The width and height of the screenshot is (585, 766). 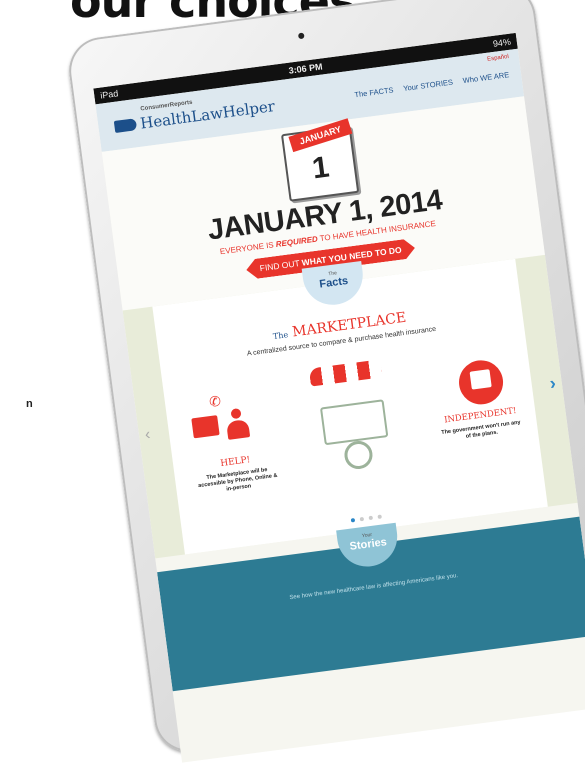 What do you see at coordinates (428, 85) in the screenshot?
I see `nav-item-stories: Your STORIES` at bounding box center [428, 85].